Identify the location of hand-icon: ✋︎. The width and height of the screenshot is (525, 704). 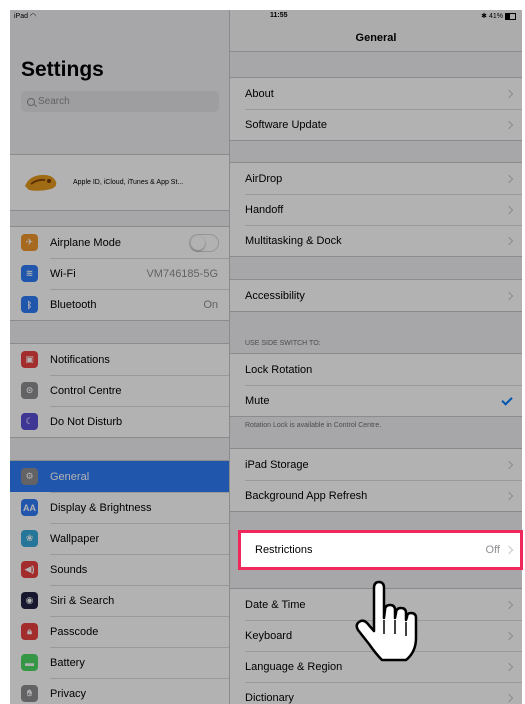
(29, 693).